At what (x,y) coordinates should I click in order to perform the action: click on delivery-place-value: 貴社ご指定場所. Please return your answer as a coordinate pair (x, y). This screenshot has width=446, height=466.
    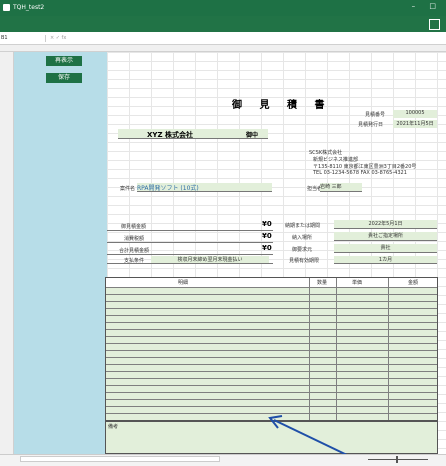
    Looking at the image, I should click on (385, 236).